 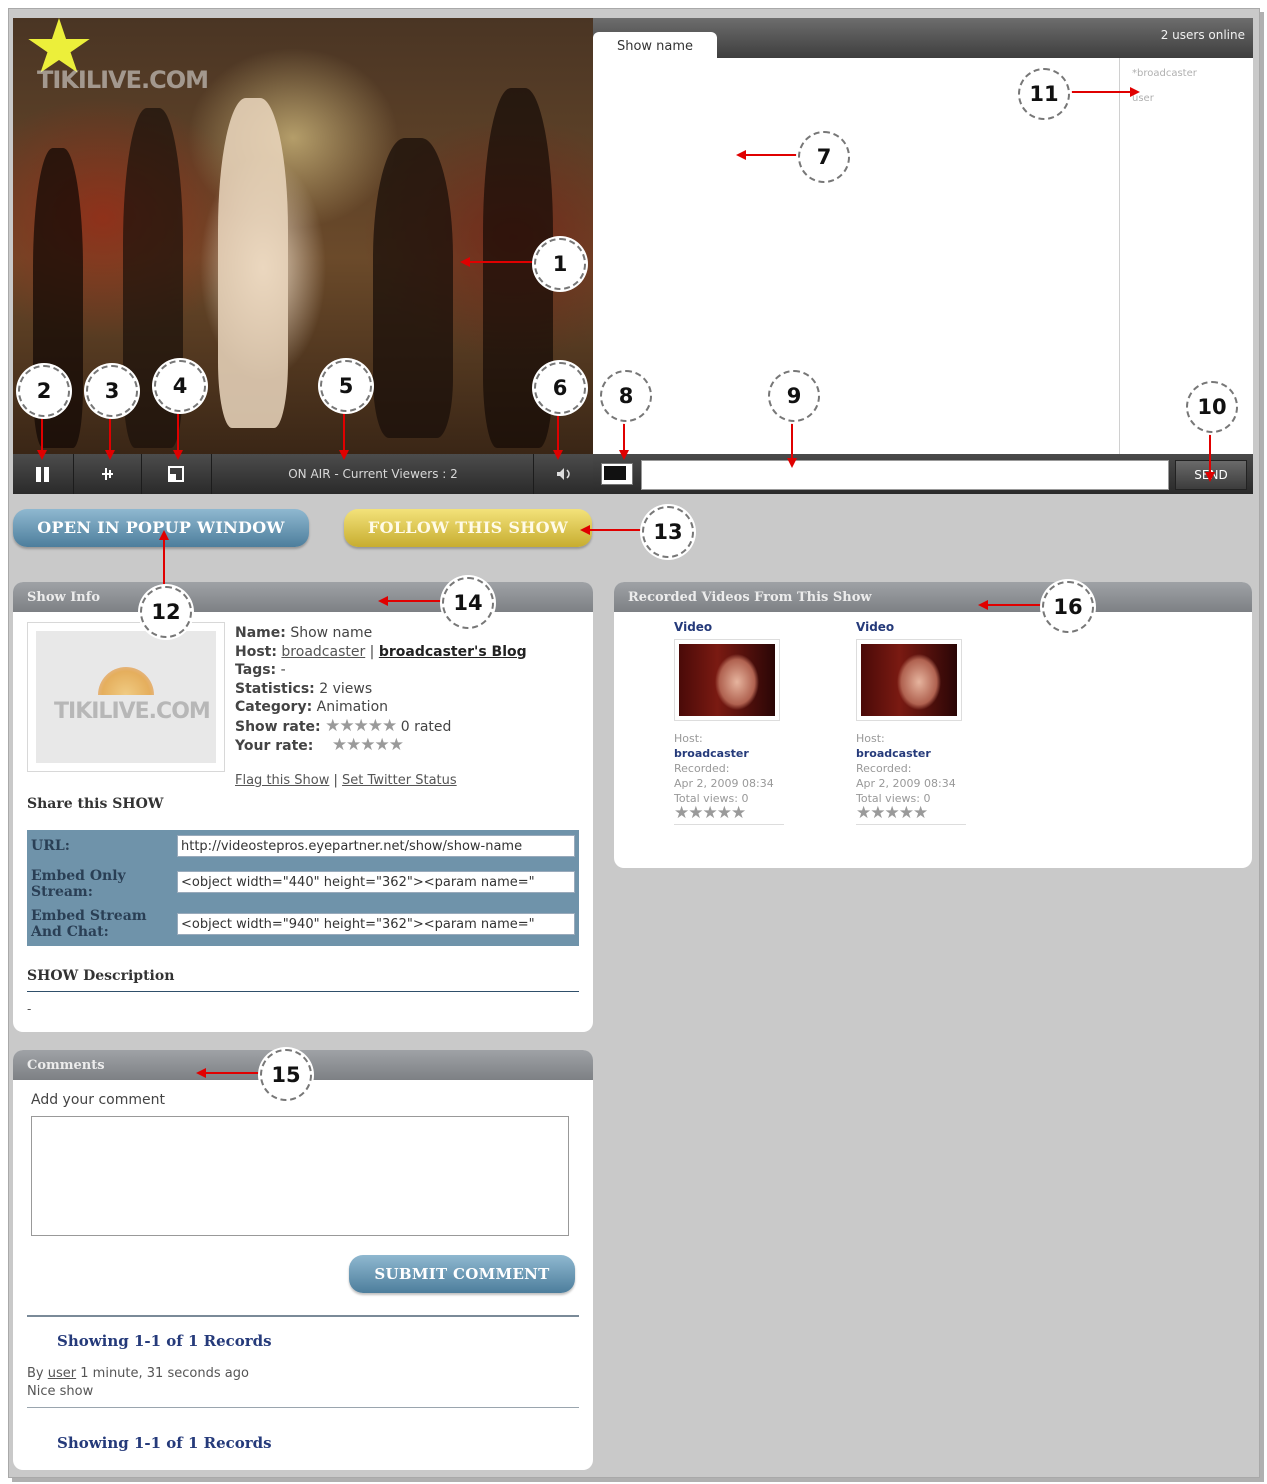 What do you see at coordinates (132, 711) in the screenshot?
I see `thumbnail-logo: TIKILIVE.COM` at bounding box center [132, 711].